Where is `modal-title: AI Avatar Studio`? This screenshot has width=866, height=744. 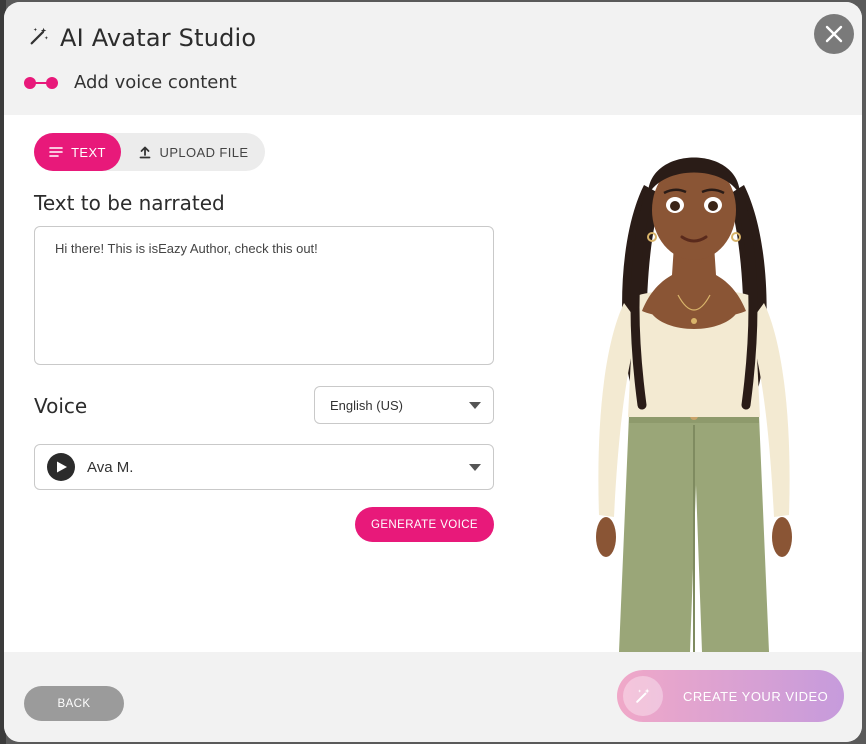
modal-title: AI Avatar Studio is located at coordinates (158, 38).